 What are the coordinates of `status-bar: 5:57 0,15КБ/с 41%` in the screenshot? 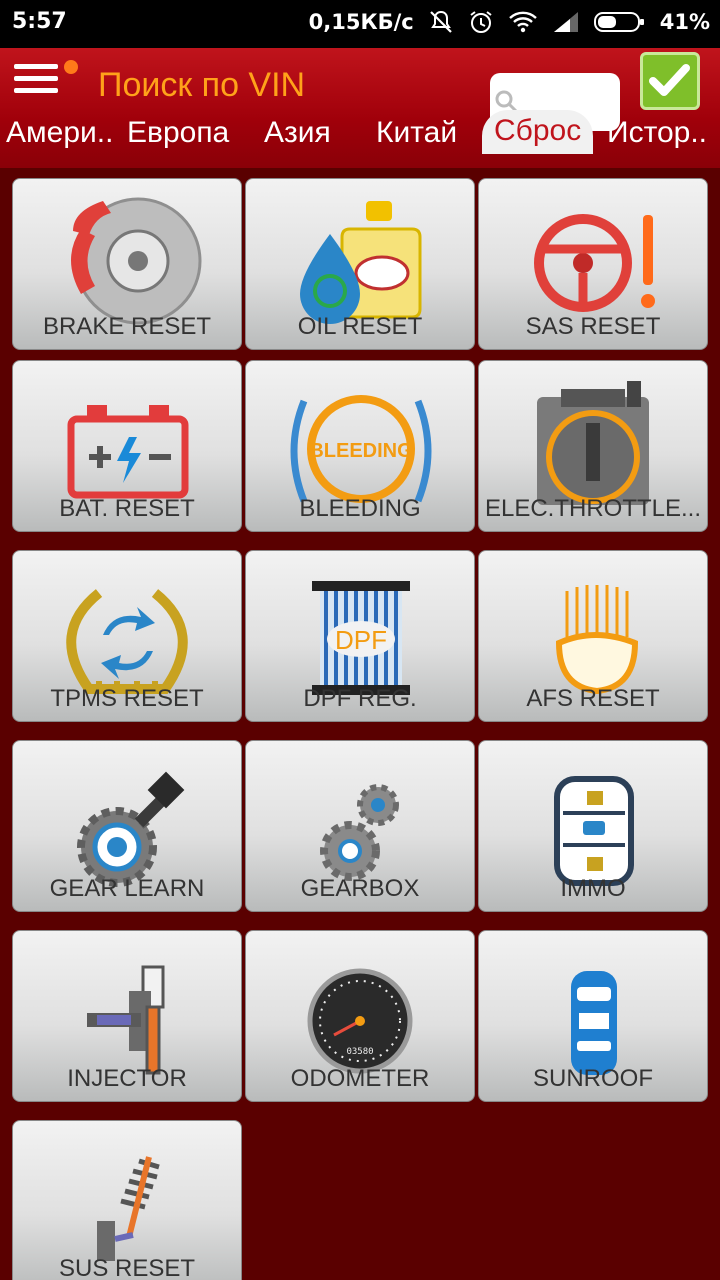 It's located at (360, 24).